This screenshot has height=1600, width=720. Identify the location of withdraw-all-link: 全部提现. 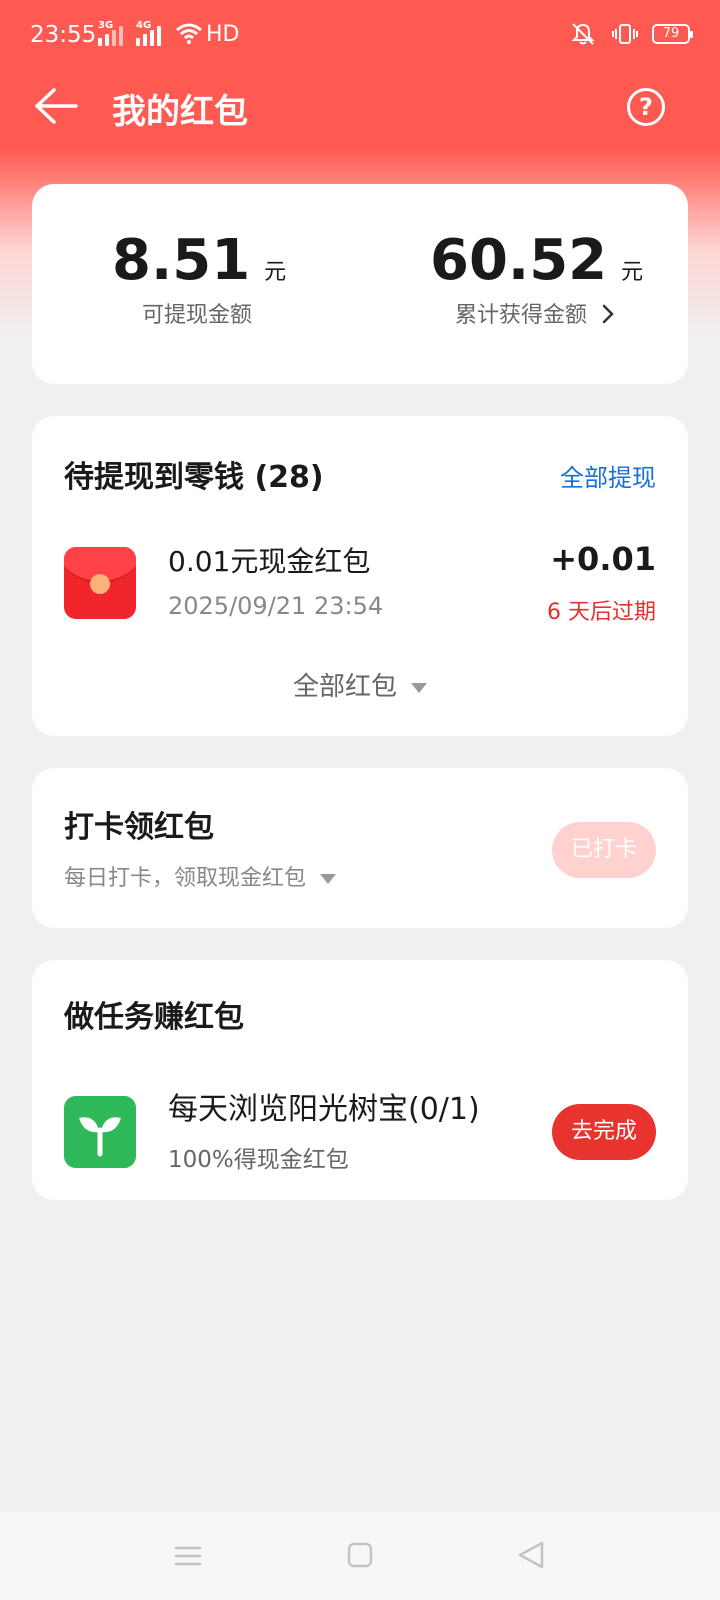
(608, 475).